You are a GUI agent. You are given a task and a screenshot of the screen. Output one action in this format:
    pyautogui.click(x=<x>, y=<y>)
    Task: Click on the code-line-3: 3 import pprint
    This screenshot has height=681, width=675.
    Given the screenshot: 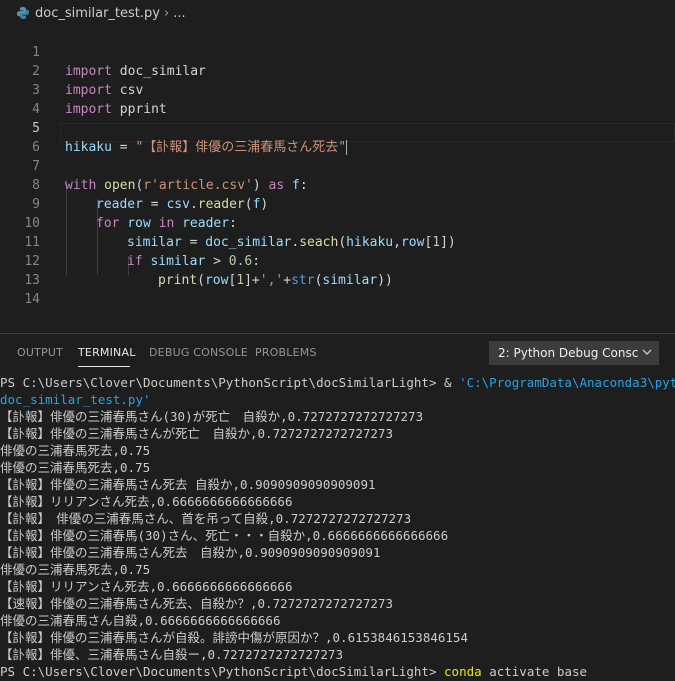 What is the action you would take?
    pyautogui.click(x=337, y=89)
    